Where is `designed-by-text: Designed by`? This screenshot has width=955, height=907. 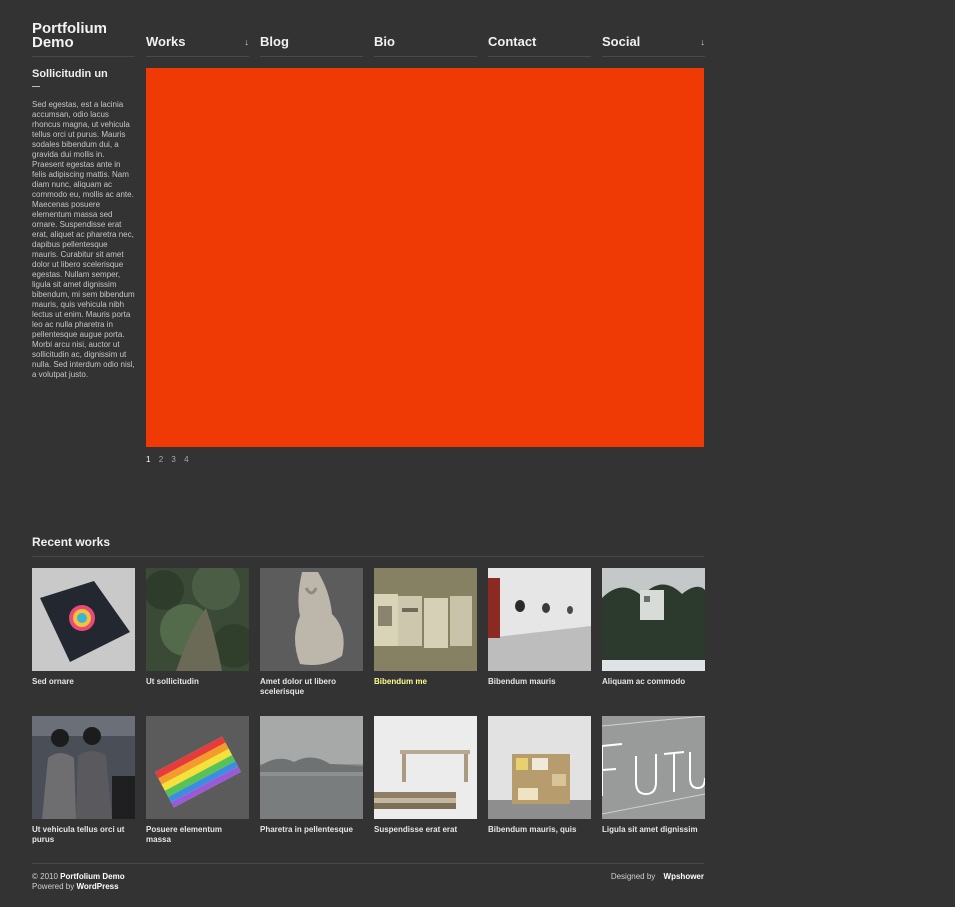
designed-by-text: Designed by is located at coordinates (633, 876).